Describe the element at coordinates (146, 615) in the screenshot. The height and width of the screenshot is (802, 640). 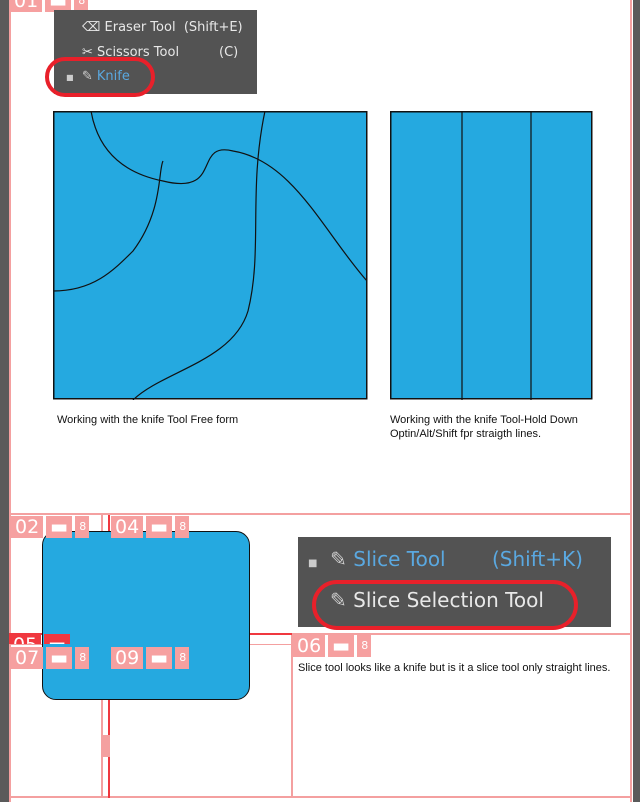
I see `rounded-rectangle` at that location.